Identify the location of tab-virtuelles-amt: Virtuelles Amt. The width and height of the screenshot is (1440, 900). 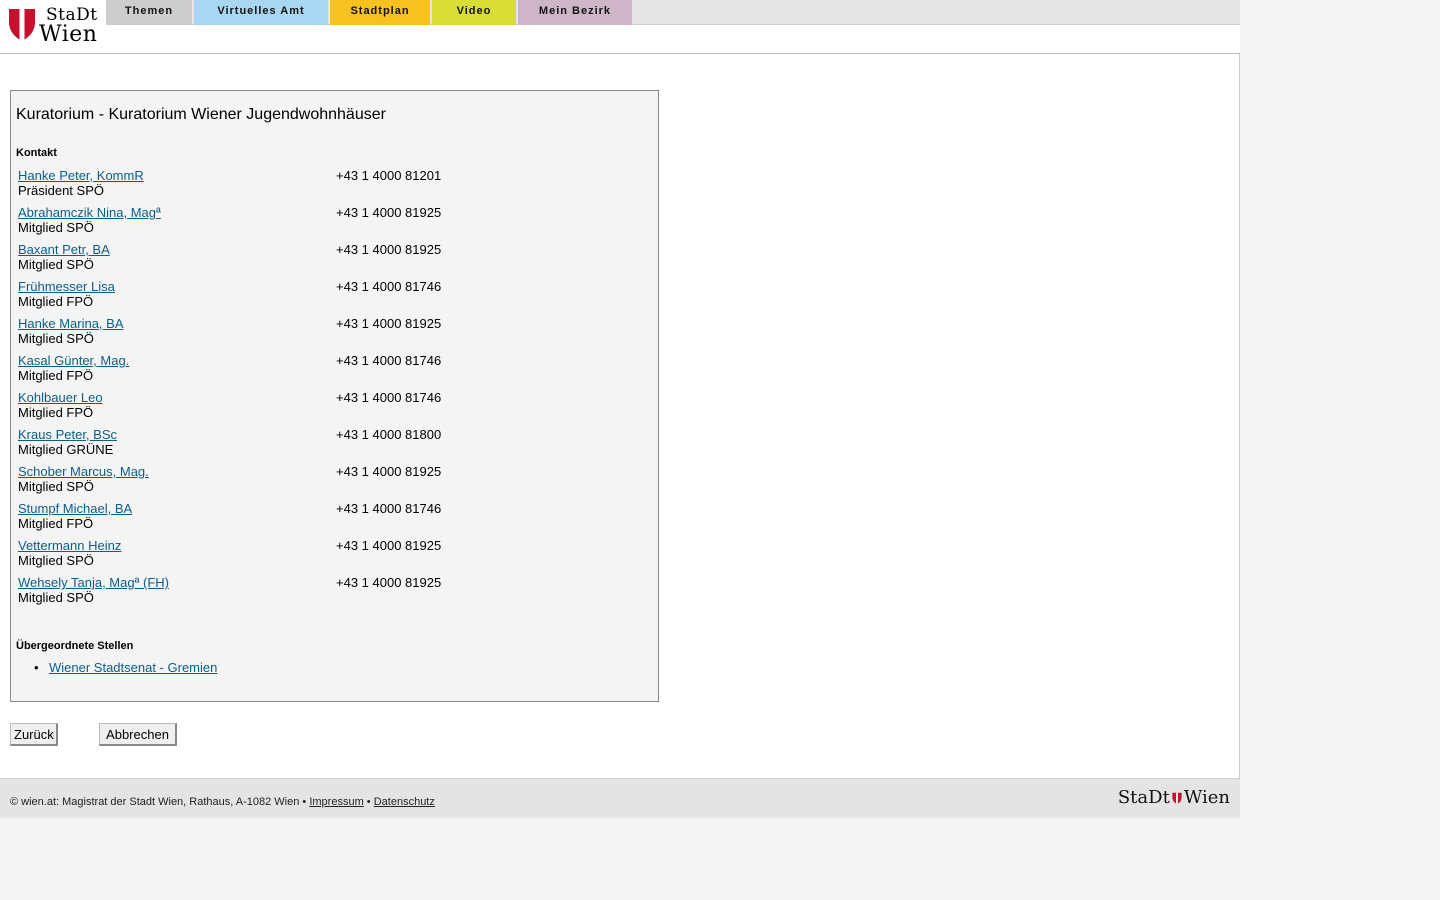
(261, 12).